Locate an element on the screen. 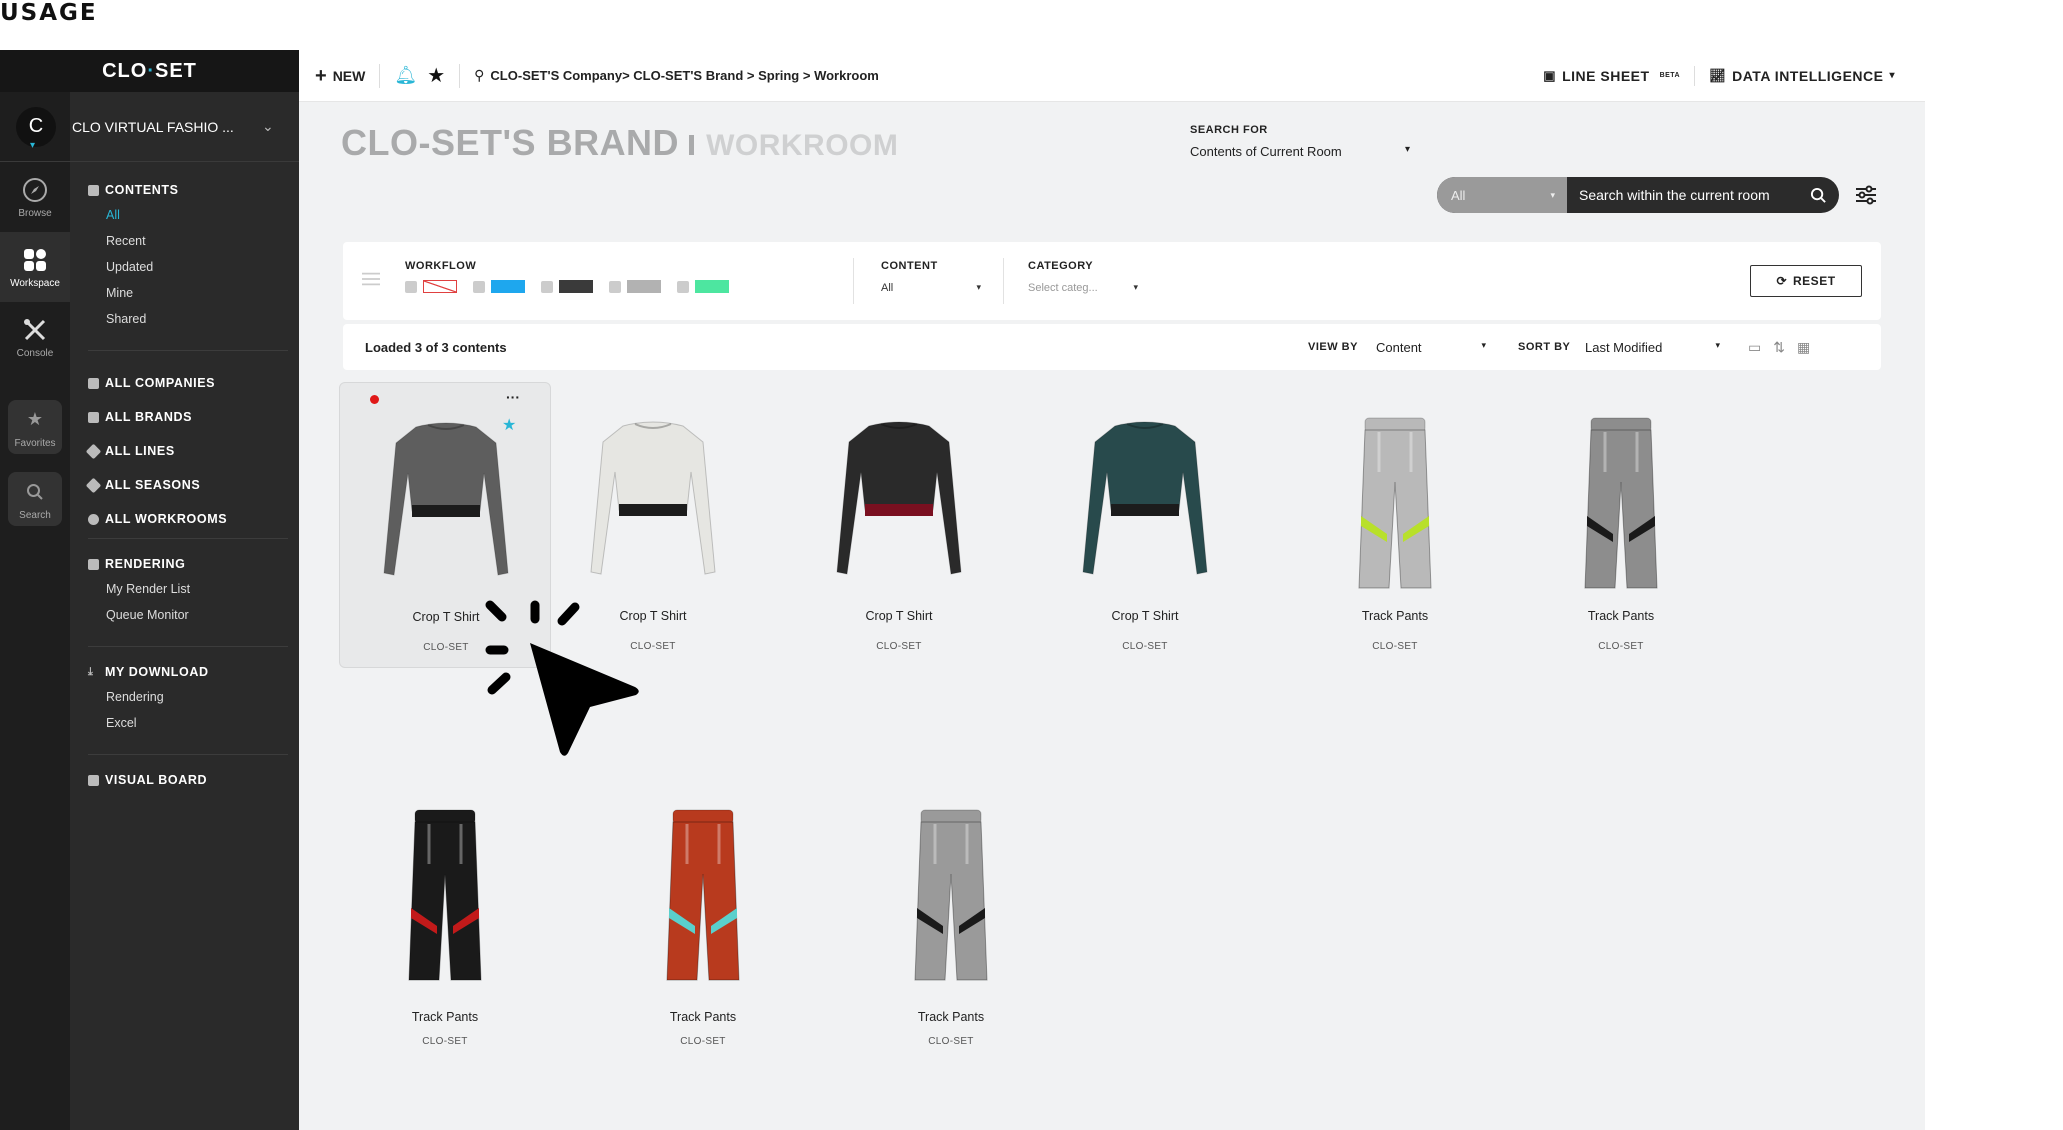  content-filter: CONTENT All ▾ is located at coordinates (931, 277).